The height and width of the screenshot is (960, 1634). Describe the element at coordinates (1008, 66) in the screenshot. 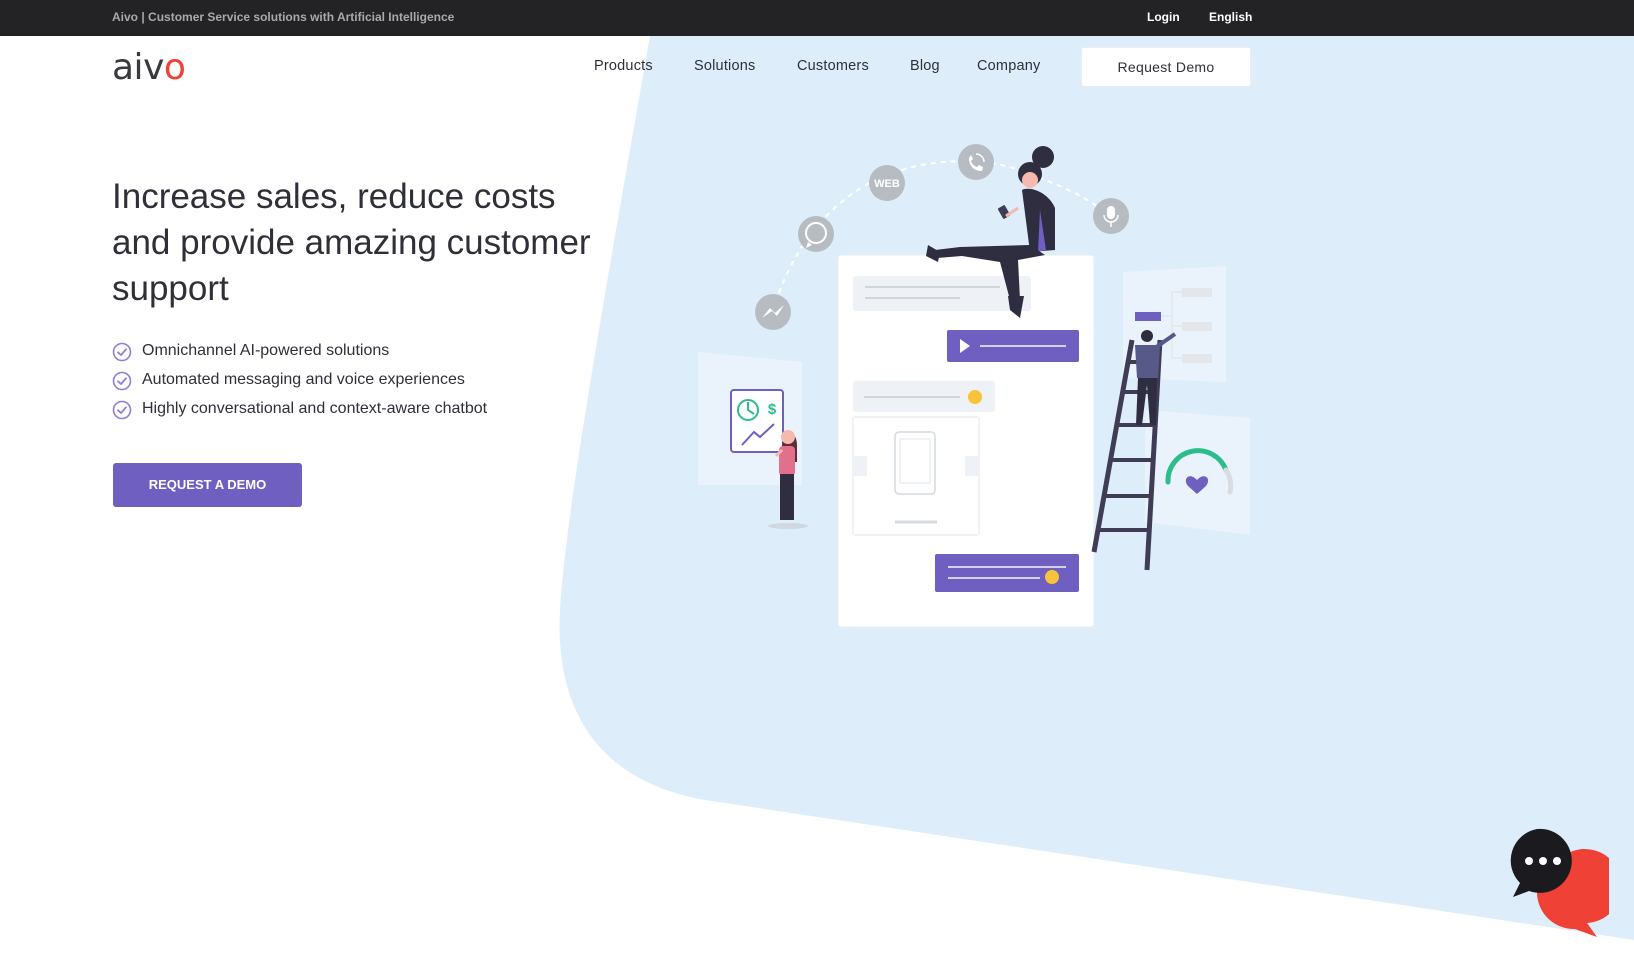

I see `nav-company: Company` at that location.